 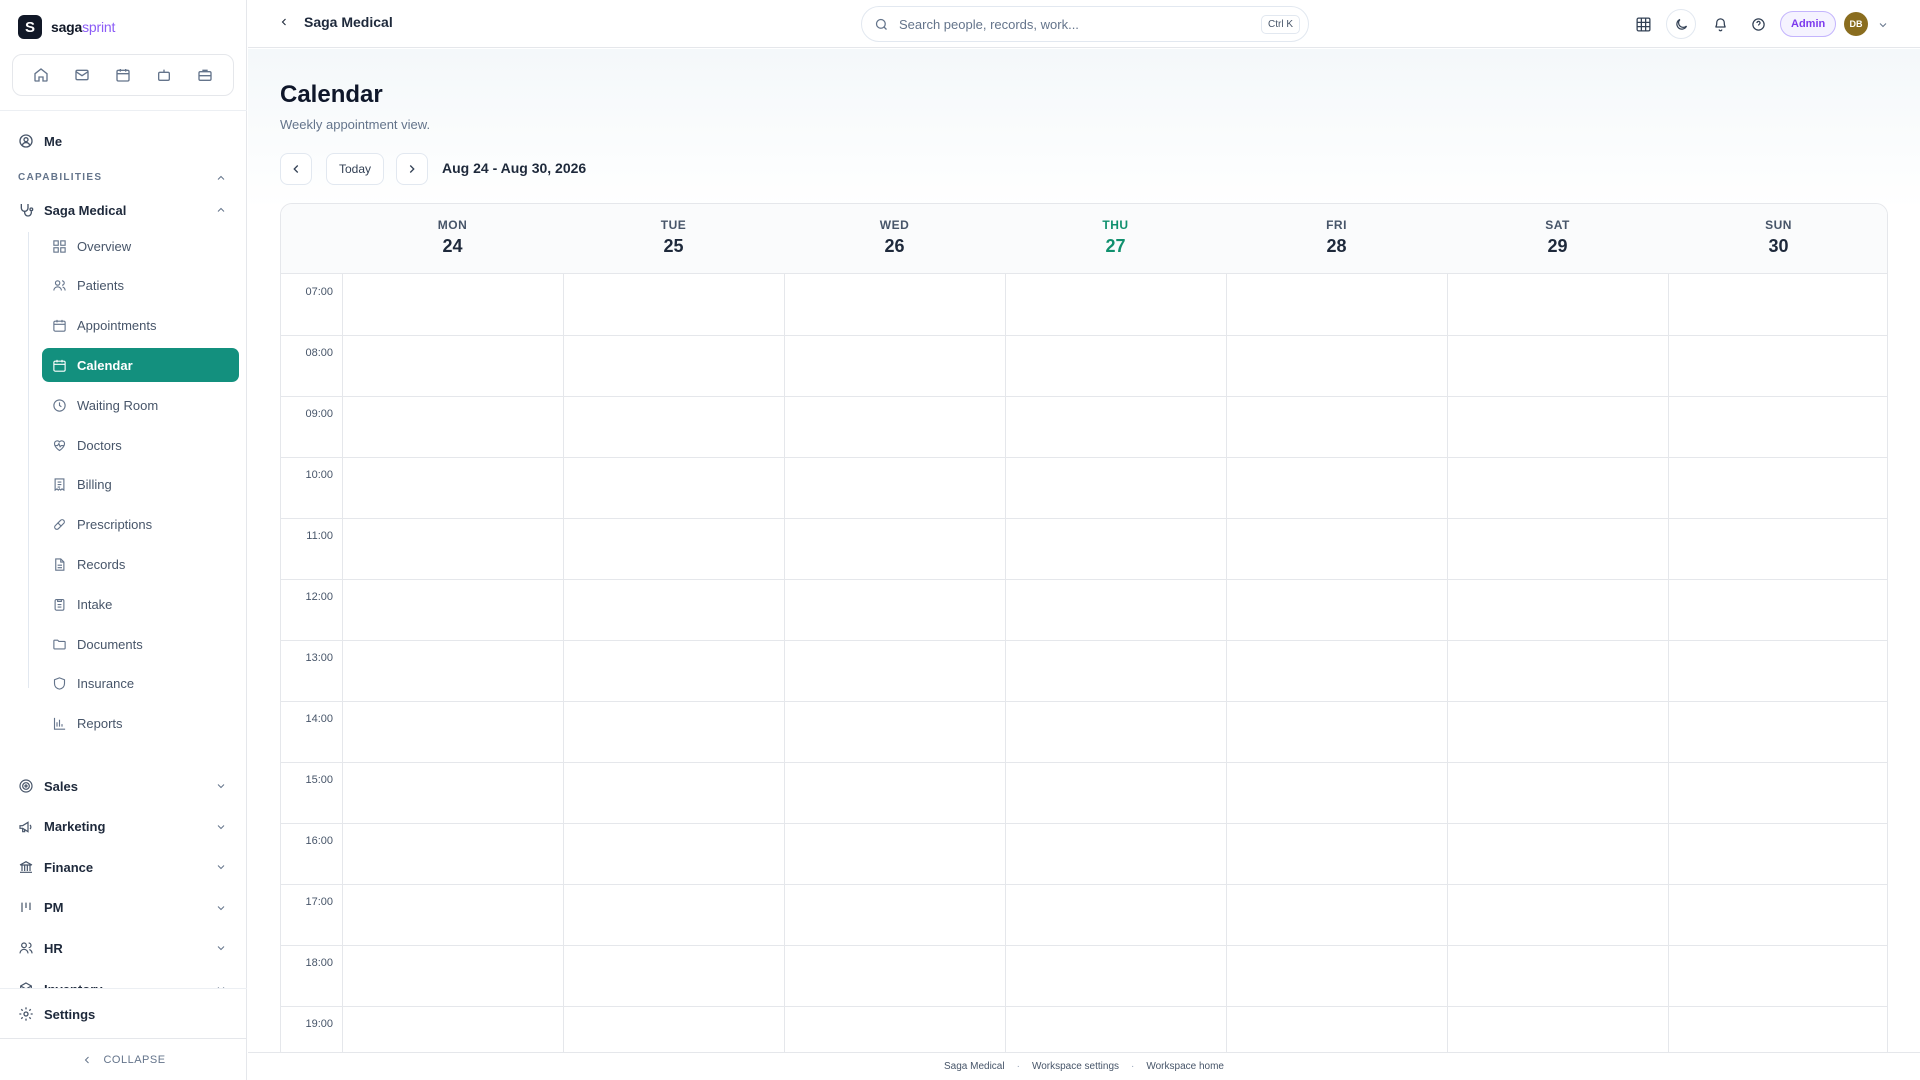 What do you see at coordinates (1075, 1066) in the screenshot?
I see `footer-link: Workspace settings` at bounding box center [1075, 1066].